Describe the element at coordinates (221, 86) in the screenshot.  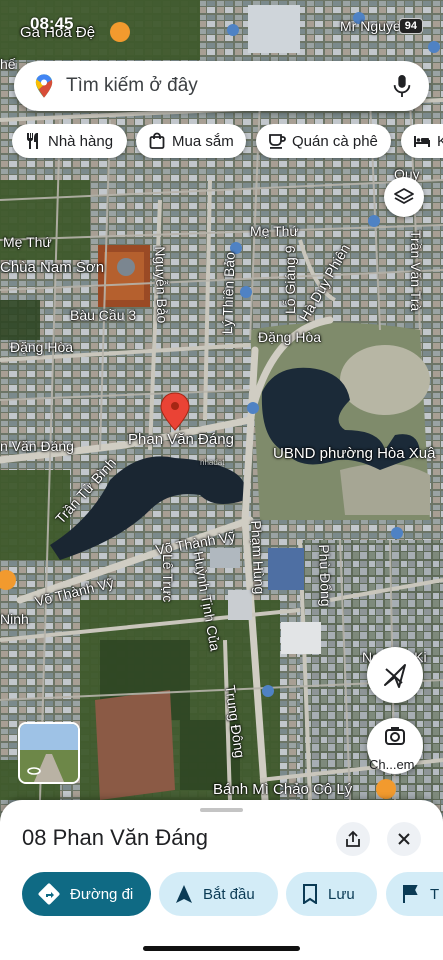
I see `search-bar: Tìm kiếm ở đây` at that location.